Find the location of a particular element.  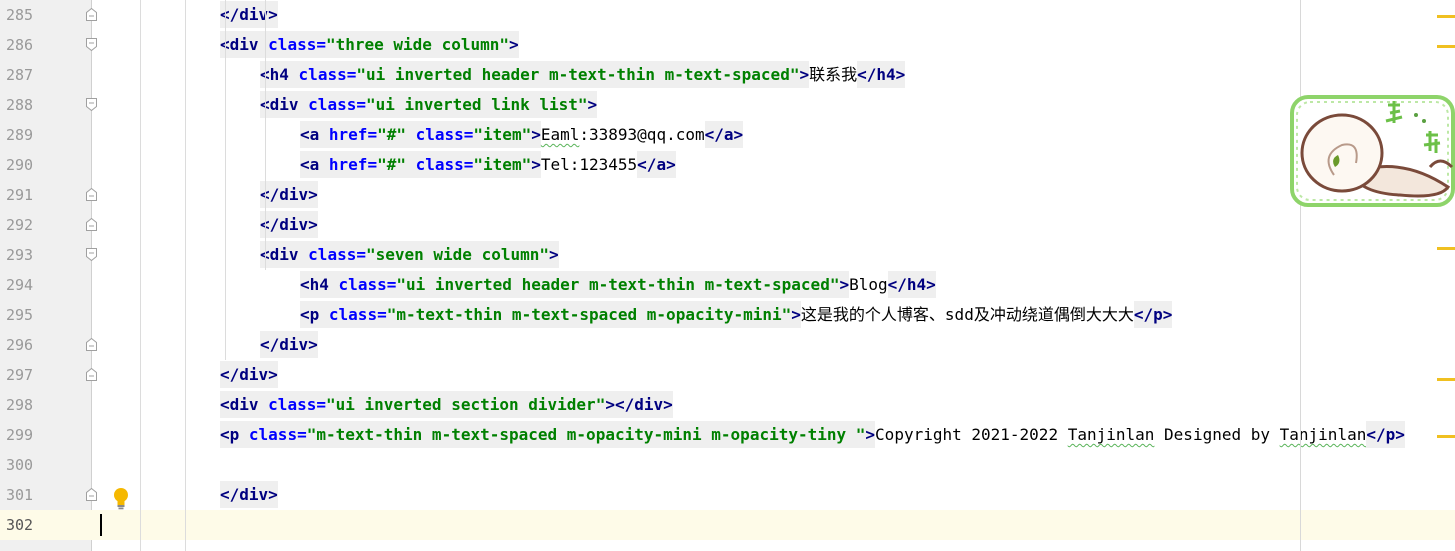

line-number: 289 is located at coordinates (23, 135).